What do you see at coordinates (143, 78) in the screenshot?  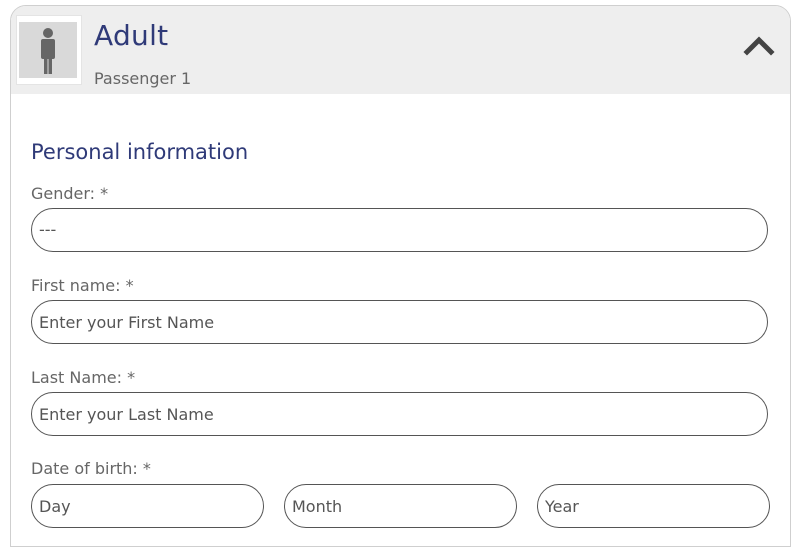 I see `passenger-number: Passenger 1` at bounding box center [143, 78].